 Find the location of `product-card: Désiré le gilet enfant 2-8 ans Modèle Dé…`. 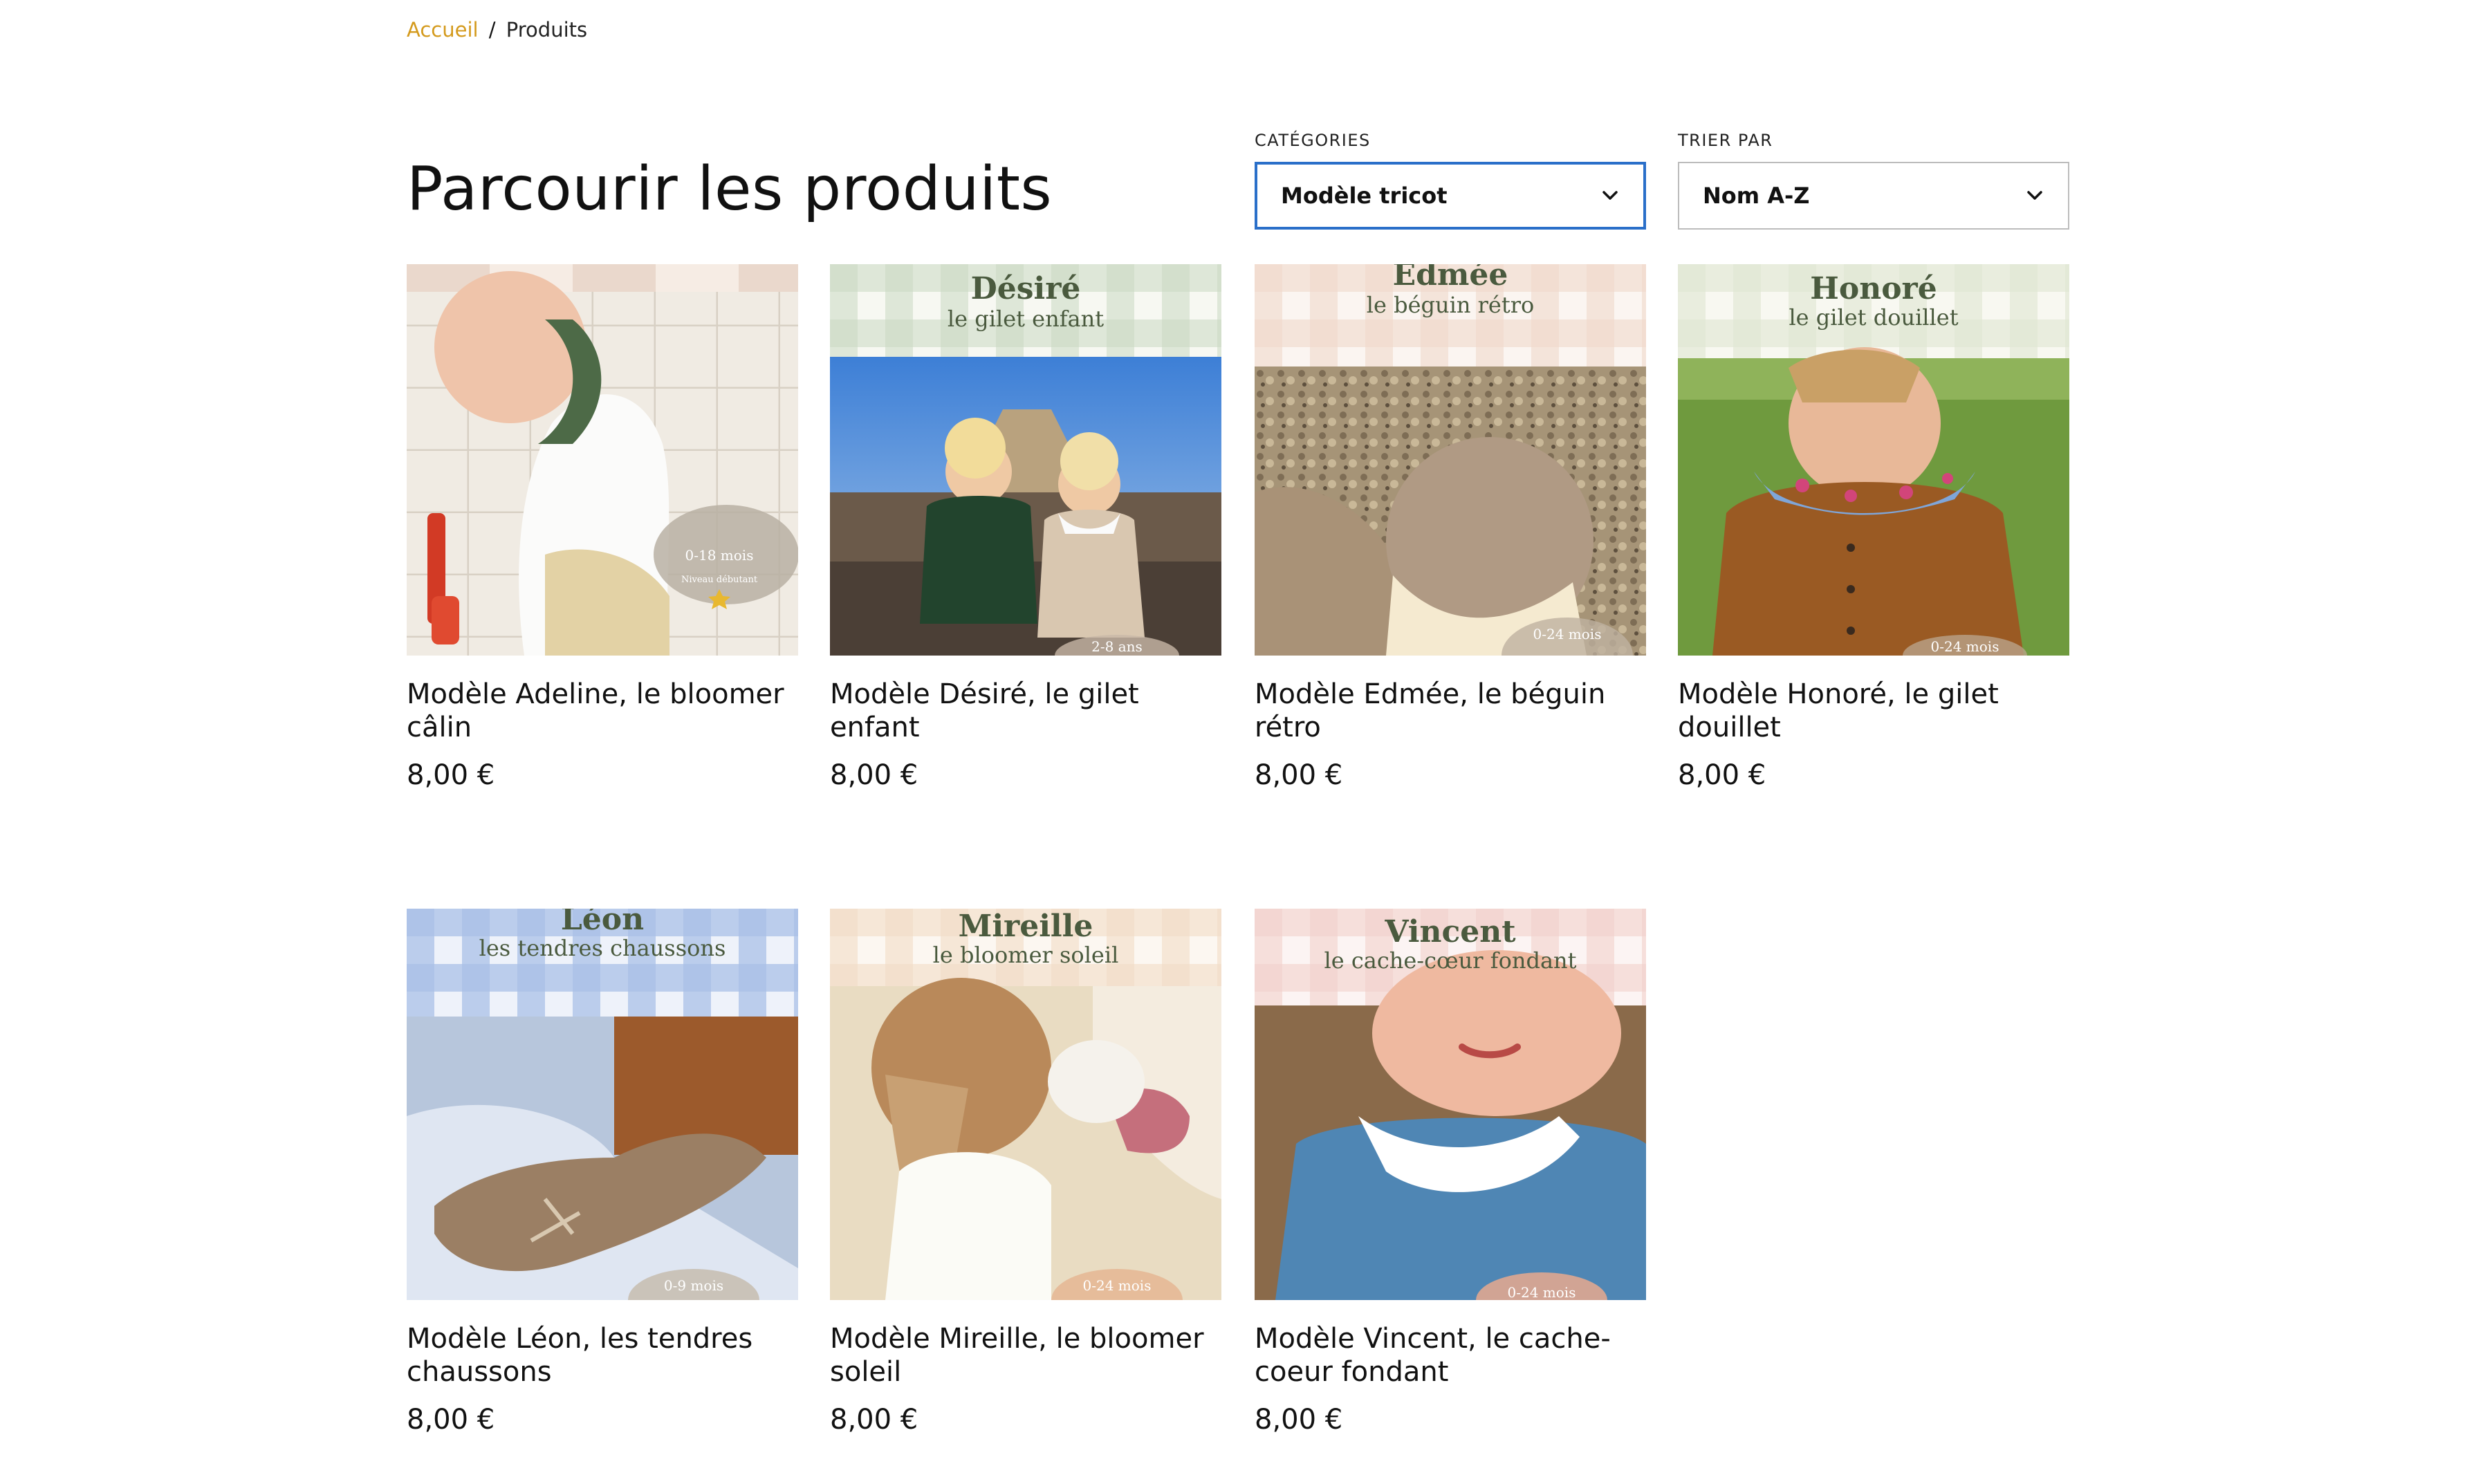

product-card: Désiré le gilet enfant 2-8 ans Modèle Dé… is located at coordinates (1026, 527).